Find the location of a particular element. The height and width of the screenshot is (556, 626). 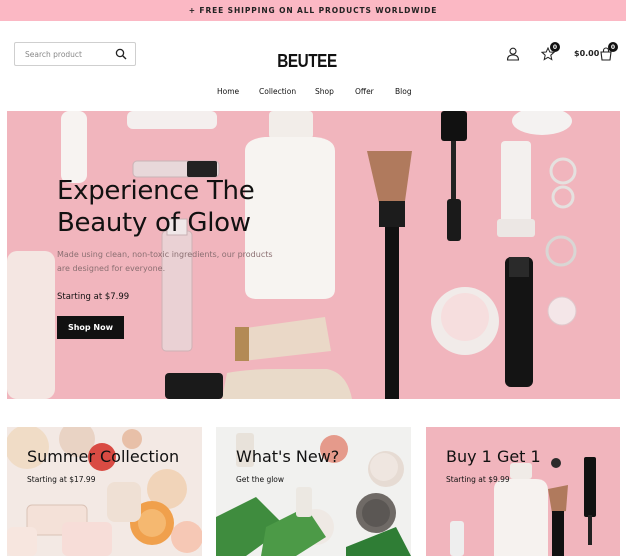

search-box is located at coordinates (75, 54).